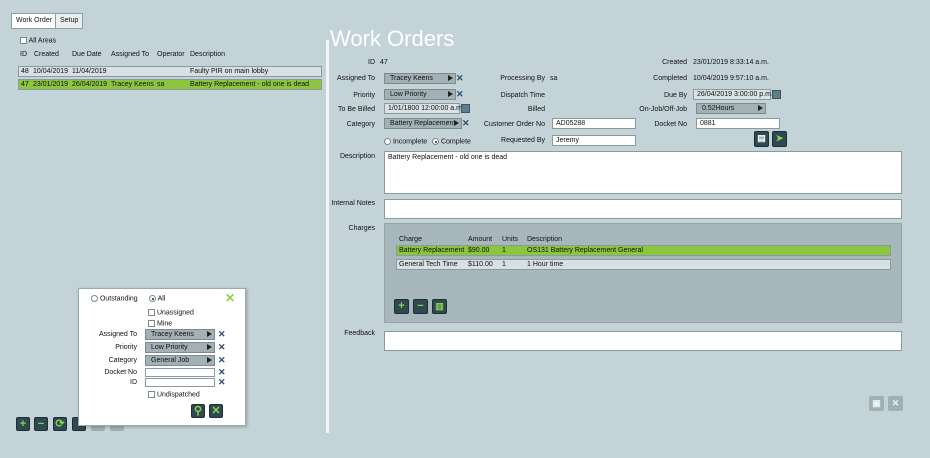 The height and width of the screenshot is (458, 930). Describe the element at coordinates (46, 54) in the screenshot. I see `col-header-created: Created` at that location.